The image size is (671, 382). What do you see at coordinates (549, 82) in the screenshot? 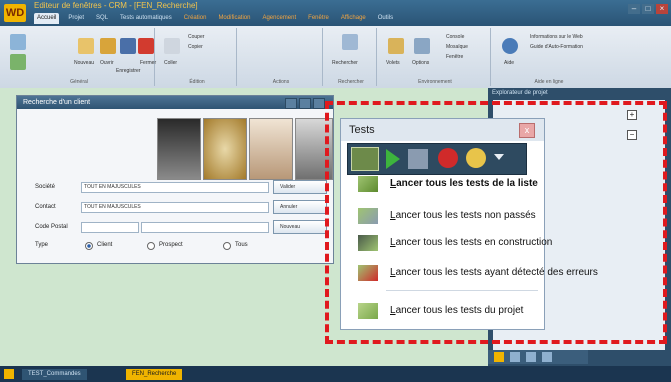
I see `group-label-aide: Aide en ligne` at bounding box center [549, 82].